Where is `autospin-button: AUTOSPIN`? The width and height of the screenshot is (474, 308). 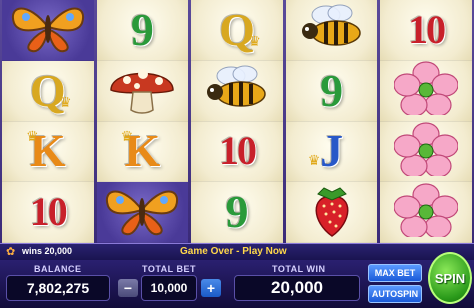 autospin-button: AUTOSPIN is located at coordinates (395, 294).